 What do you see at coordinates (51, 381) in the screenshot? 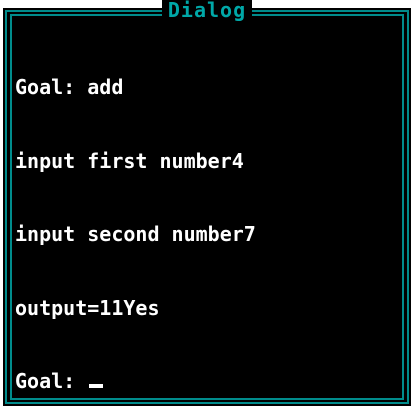
I see `prompt-text: Goal:` at bounding box center [51, 381].